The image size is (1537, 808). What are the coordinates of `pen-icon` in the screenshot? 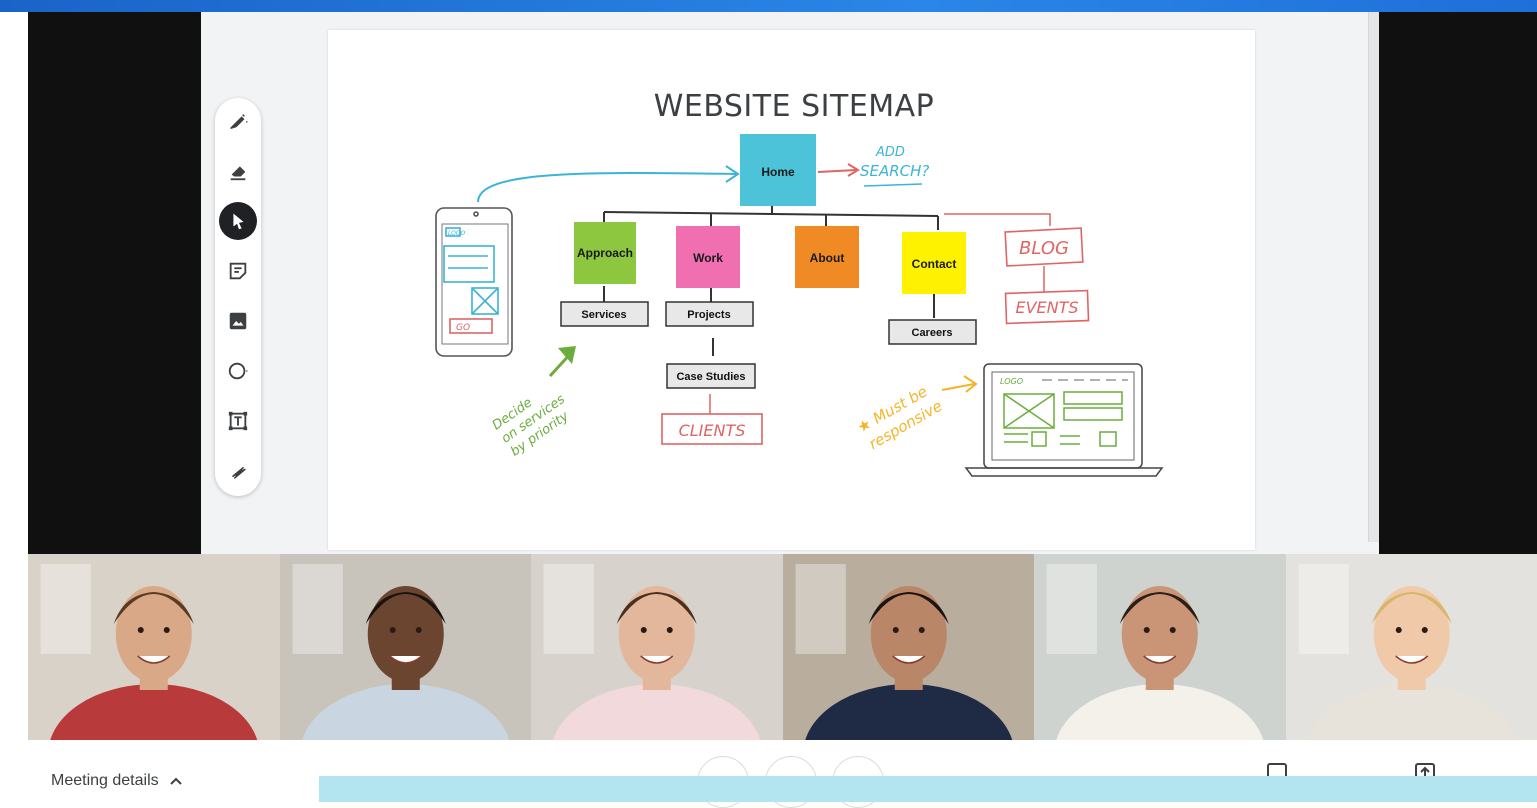 It's located at (238, 121).